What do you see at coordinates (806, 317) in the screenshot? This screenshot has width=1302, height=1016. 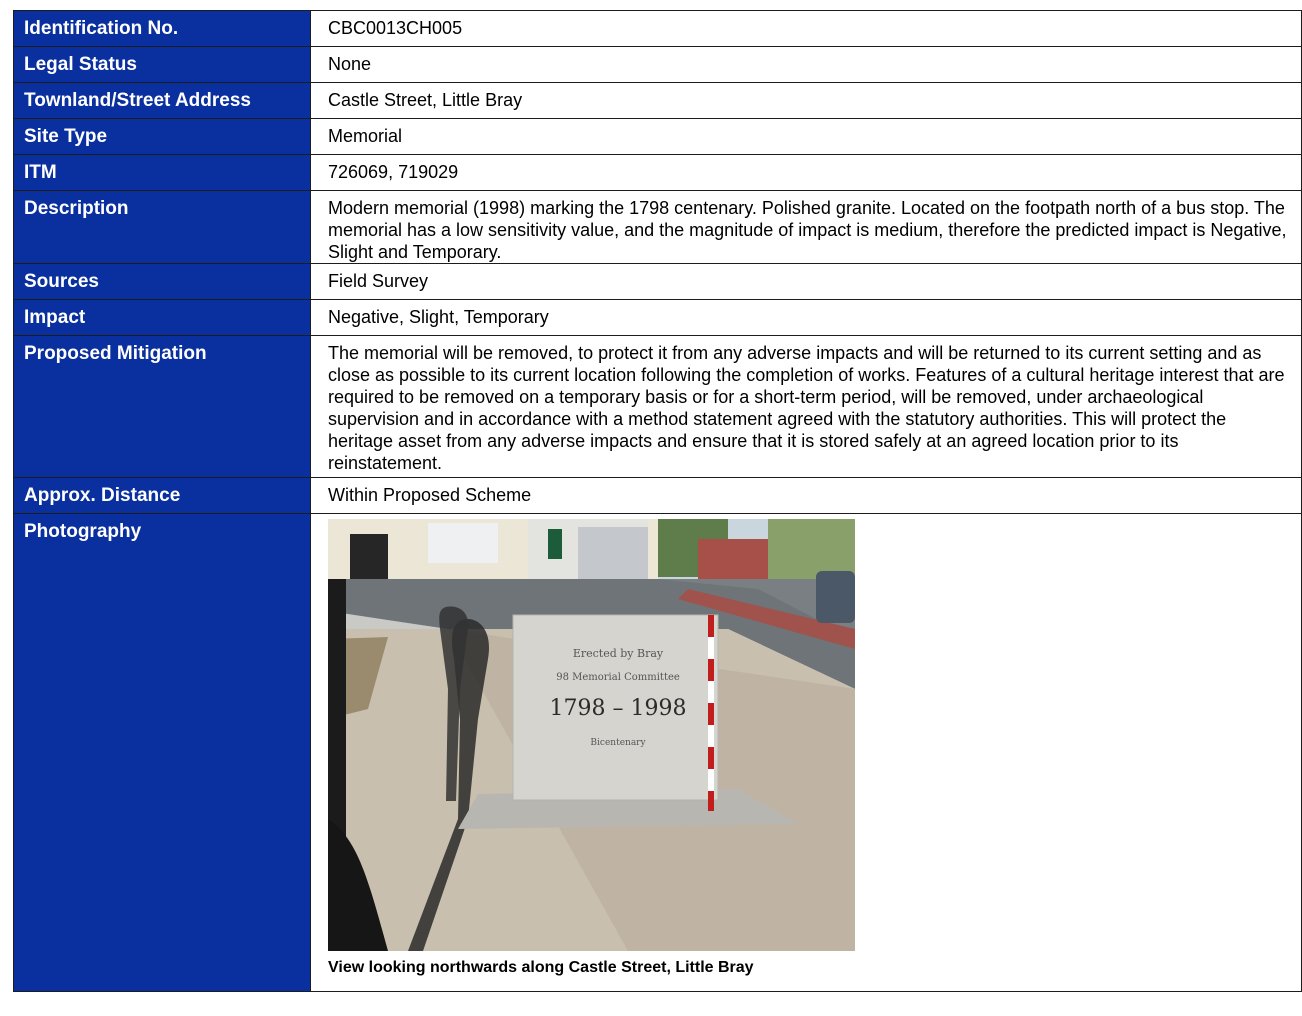 I see `row-value: Negative, Slight, Temporary` at bounding box center [806, 317].